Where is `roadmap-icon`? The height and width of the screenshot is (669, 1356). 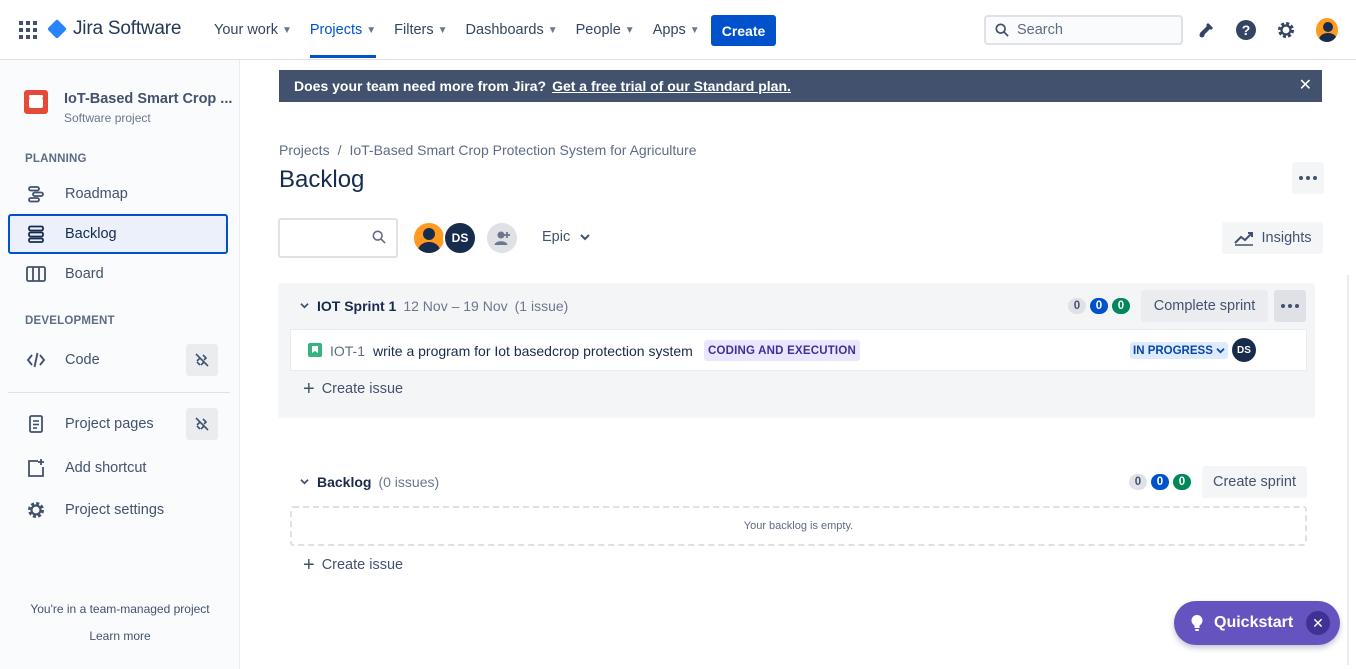
roadmap-icon is located at coordinates (36, 194).